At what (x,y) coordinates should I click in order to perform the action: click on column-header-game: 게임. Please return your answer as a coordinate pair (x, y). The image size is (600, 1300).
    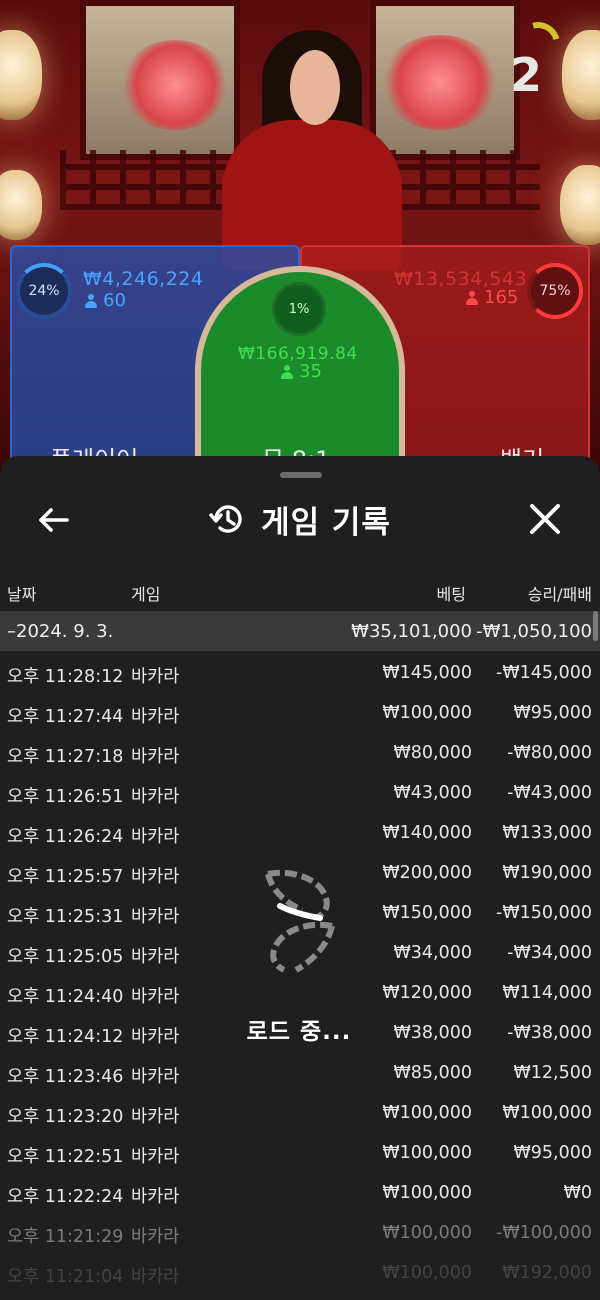
    Looking at the image, I should click on (146, 594).